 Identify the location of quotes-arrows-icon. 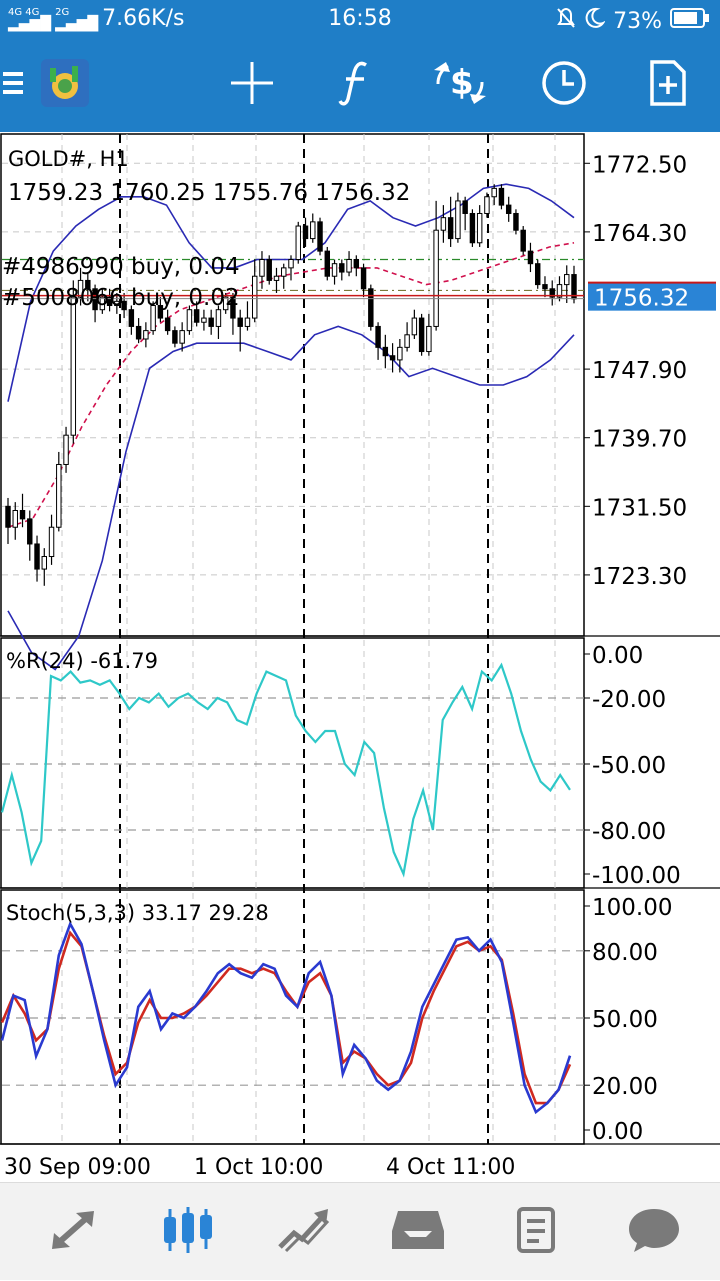
(74, 1232).